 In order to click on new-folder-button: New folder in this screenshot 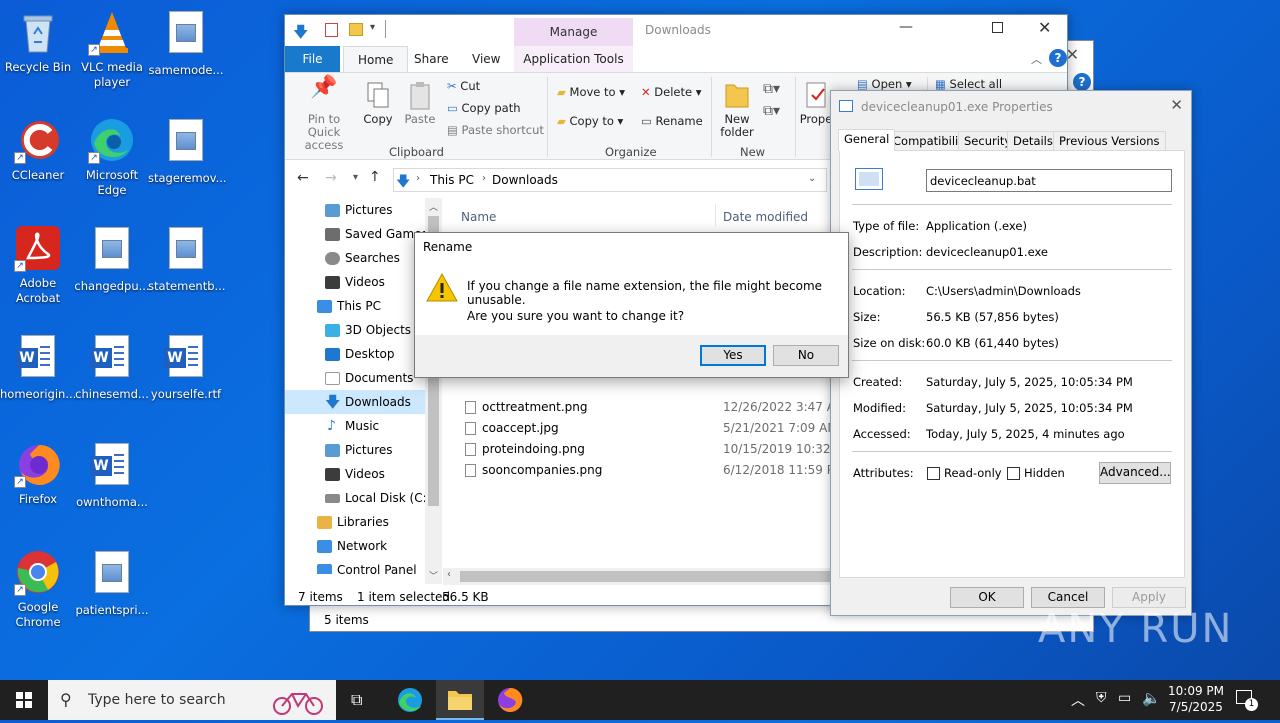, I will do `click(737, 109)`.